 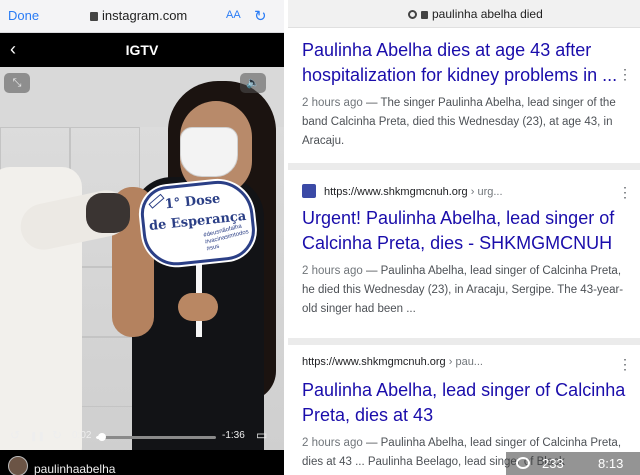 I want to click on done-button: Done, so click(x=23, y=15).